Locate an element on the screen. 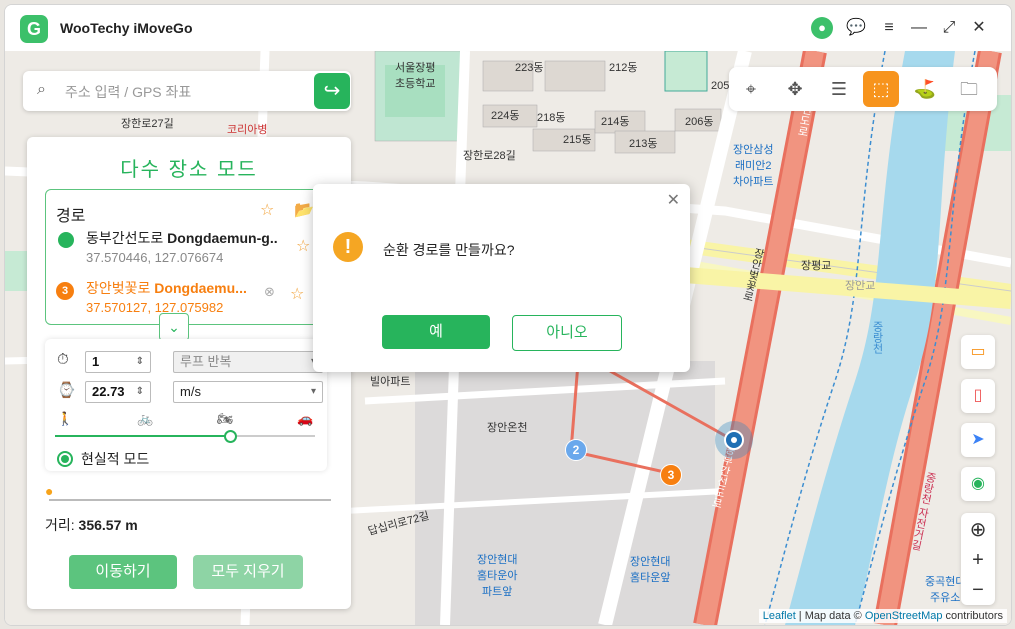  map-label-b214: 214동 is located at coordinates (615, 122).